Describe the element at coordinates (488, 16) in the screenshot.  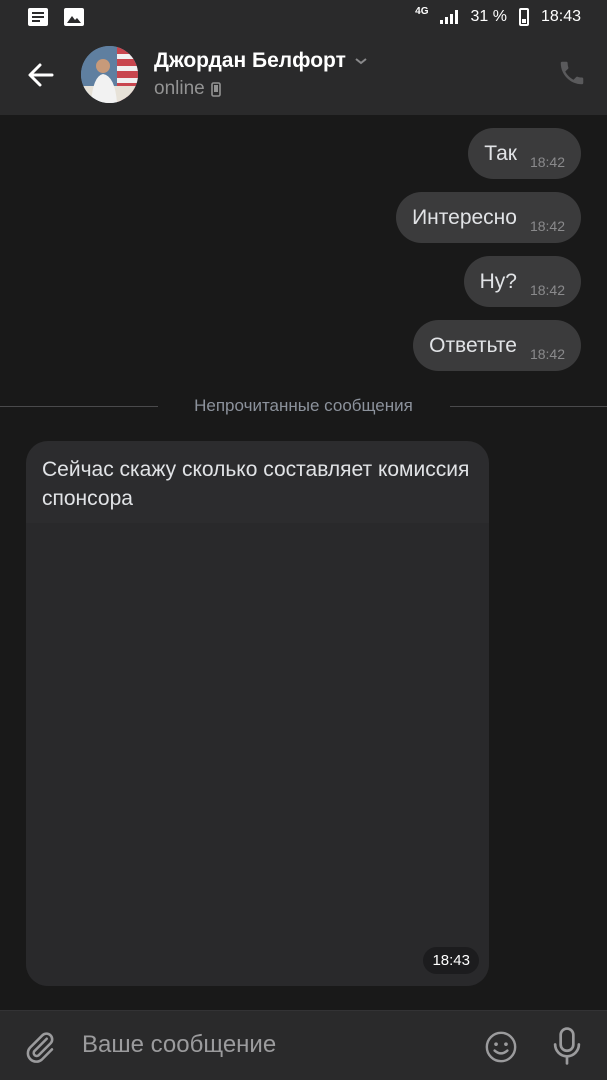
I see `battery-percent: 31 %` at that location.